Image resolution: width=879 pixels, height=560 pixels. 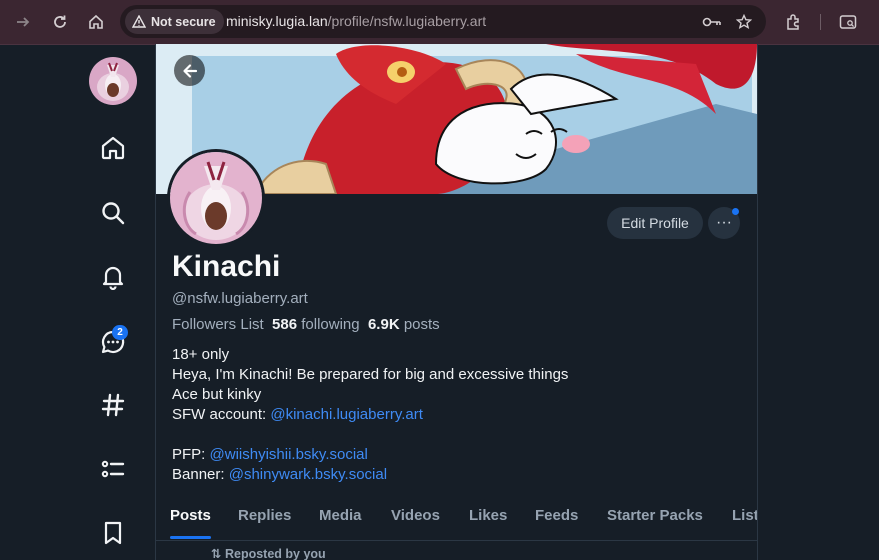 What do you see at coordinates (240, 298) in the screenshot?
I see `profile-handle: @nsfw.lugiaberry.art` at bounding box center [240, 298].